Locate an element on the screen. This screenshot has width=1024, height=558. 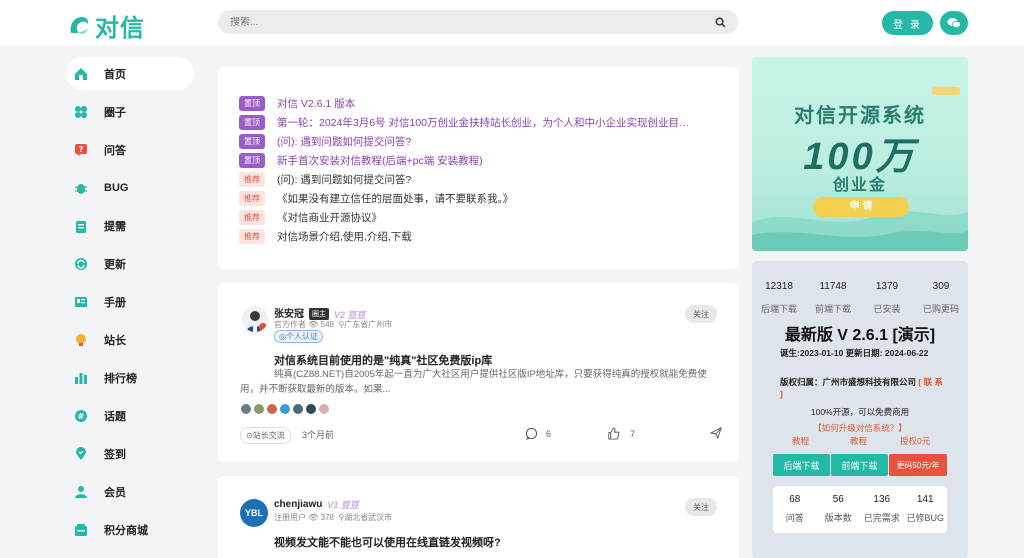
top-bar: 对信 登 录 is located at coordinates (512, 23).